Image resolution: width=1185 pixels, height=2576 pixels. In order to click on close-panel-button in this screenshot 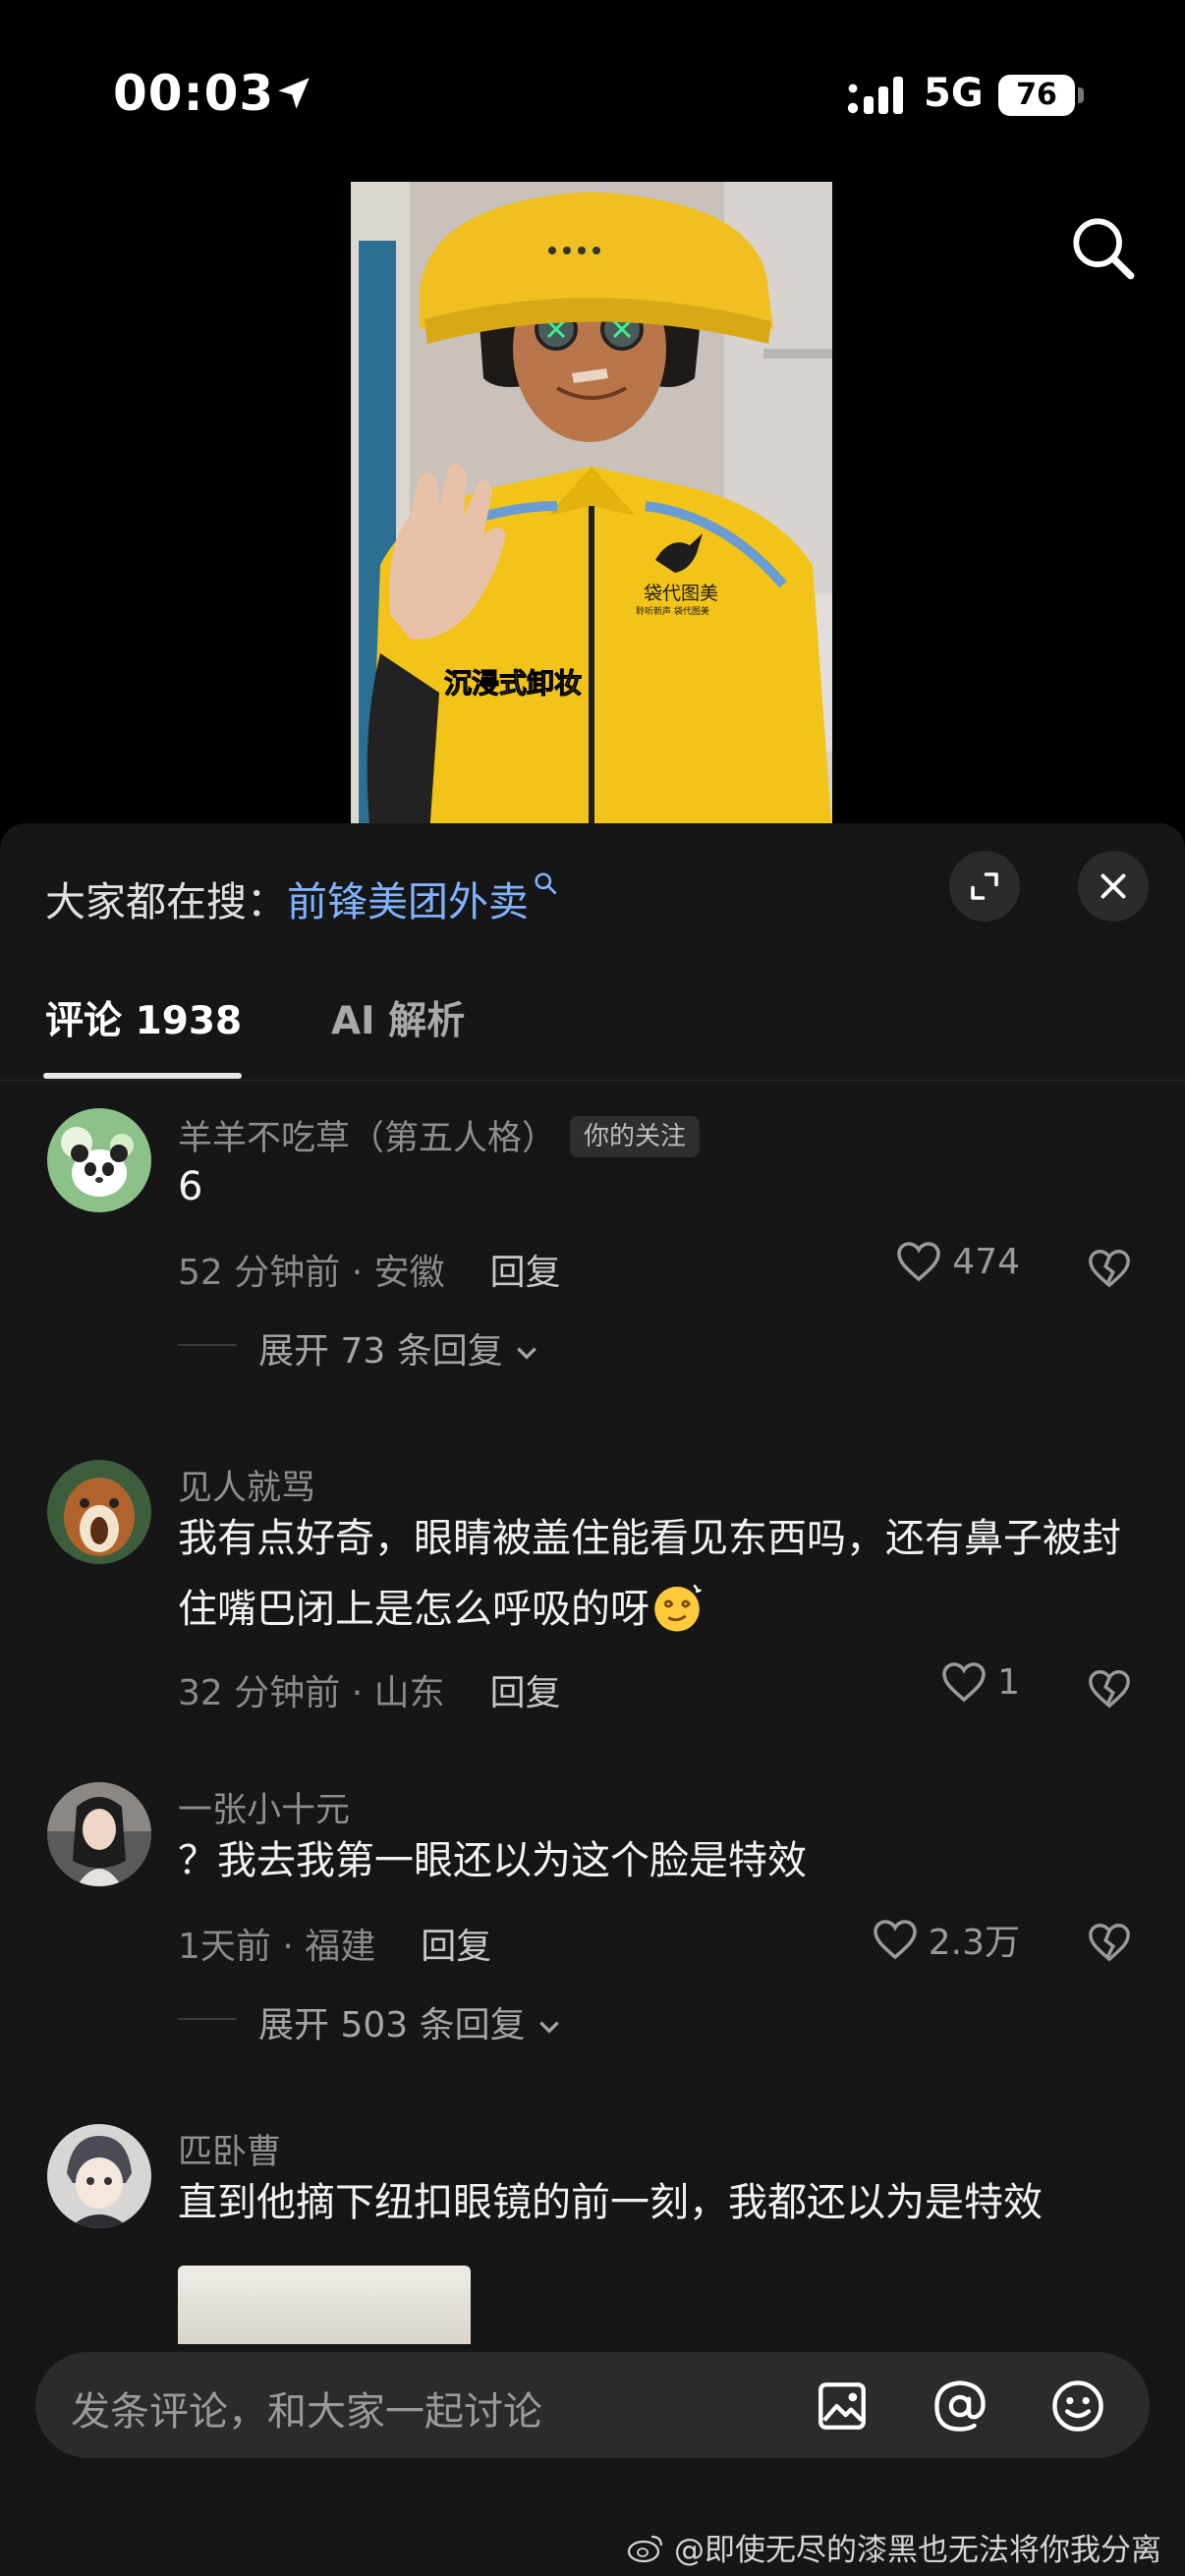, I will do `click(1114, 886)`.